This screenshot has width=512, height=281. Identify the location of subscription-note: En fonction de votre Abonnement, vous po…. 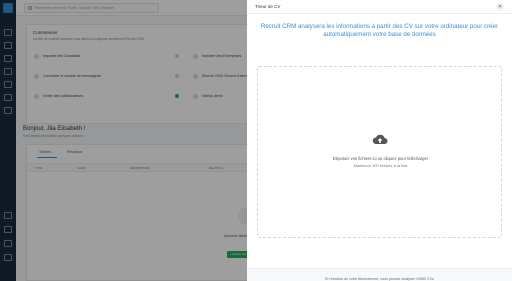
(379, 279).